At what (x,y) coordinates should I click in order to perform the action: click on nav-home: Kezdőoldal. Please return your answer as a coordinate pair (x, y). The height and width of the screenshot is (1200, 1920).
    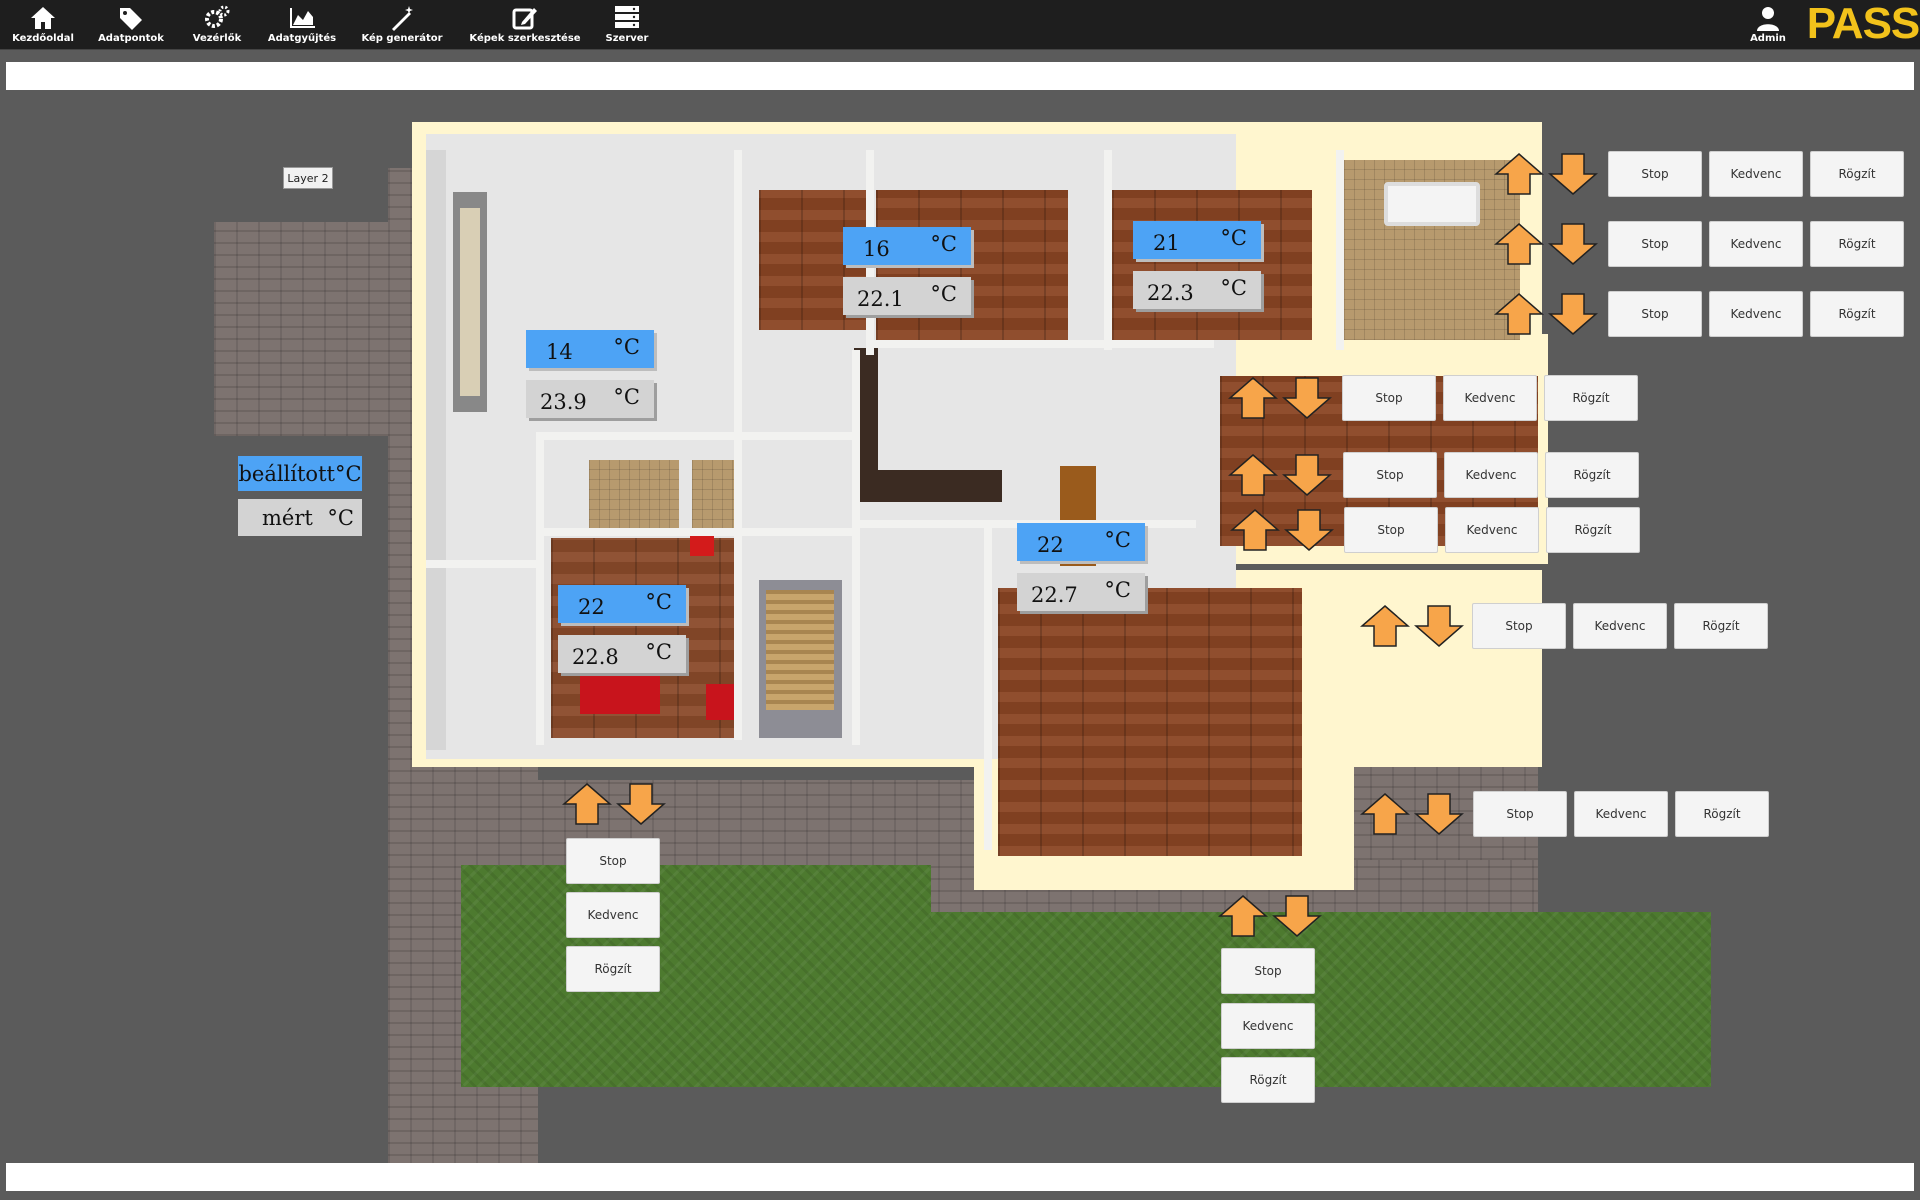
    Looking at the image, I should click on (43, 26).